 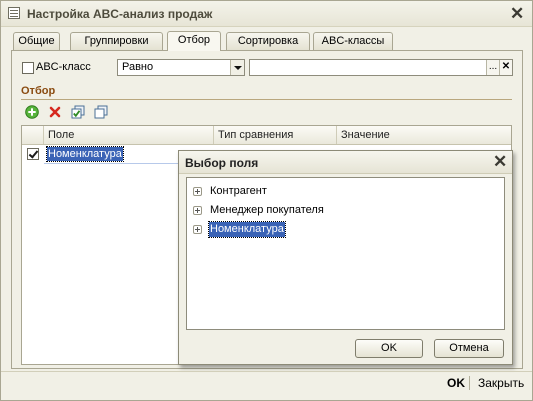 What do you see at coordinates (456, 383) in the screenshot?
I see `ok-button: OK` at bounding box center [456, 383].